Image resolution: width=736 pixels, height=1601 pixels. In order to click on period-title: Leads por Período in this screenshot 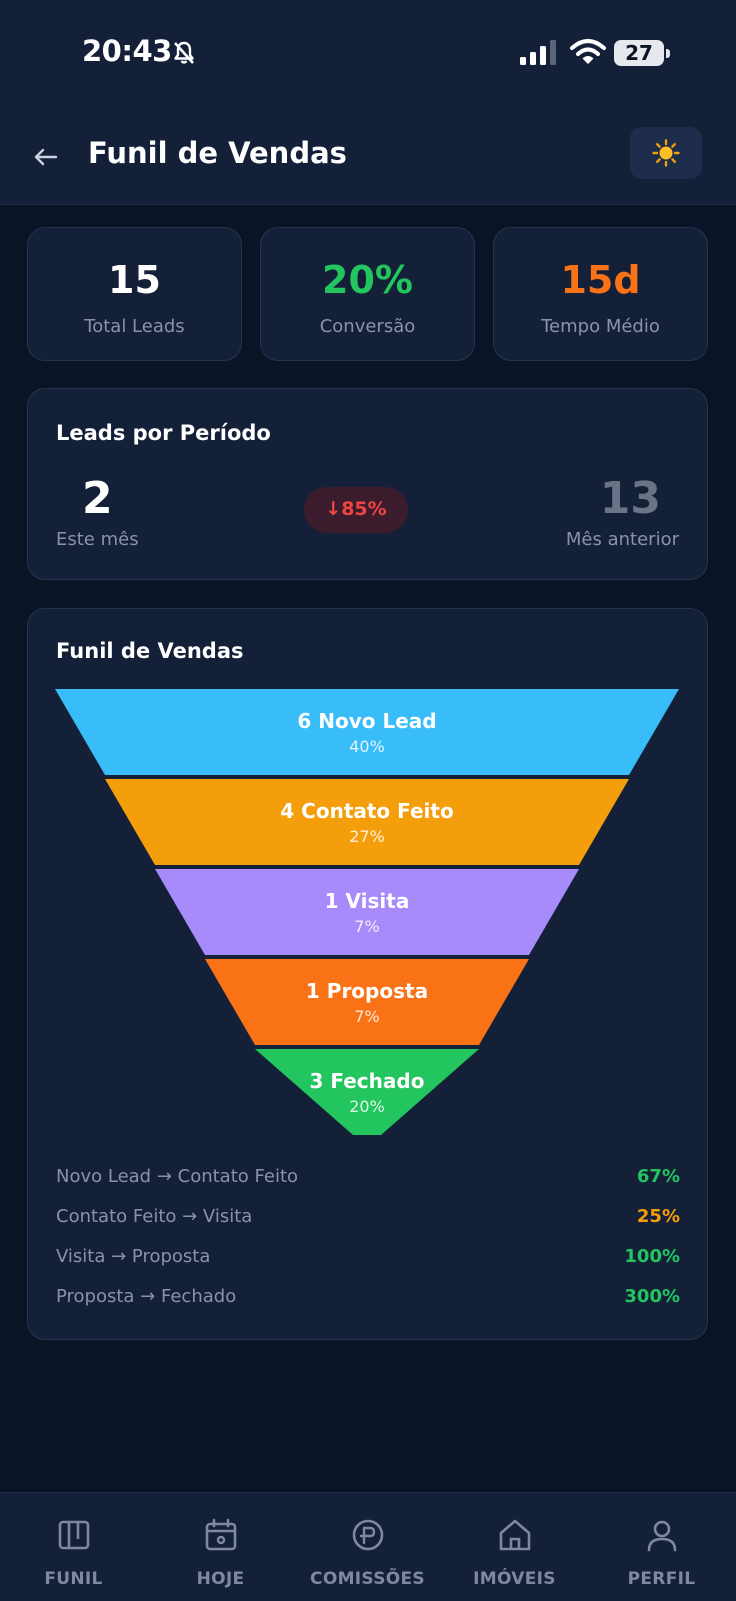, I will do `click(163, 433)`.